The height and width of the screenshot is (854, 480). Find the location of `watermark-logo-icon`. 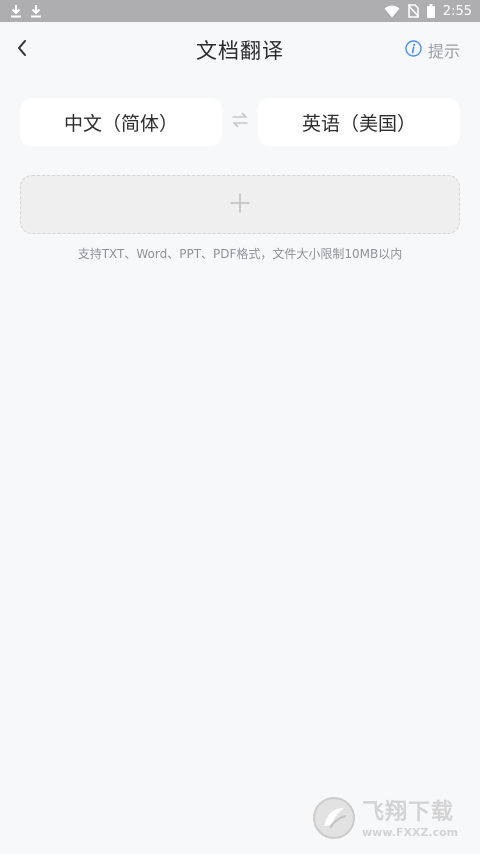

watermark-logo-icon is located at coordinates (334, 820).